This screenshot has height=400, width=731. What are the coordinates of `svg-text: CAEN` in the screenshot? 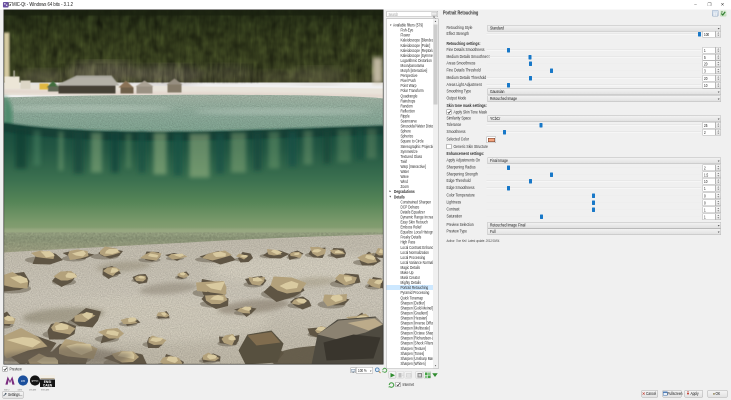 It's located at (48, 386).